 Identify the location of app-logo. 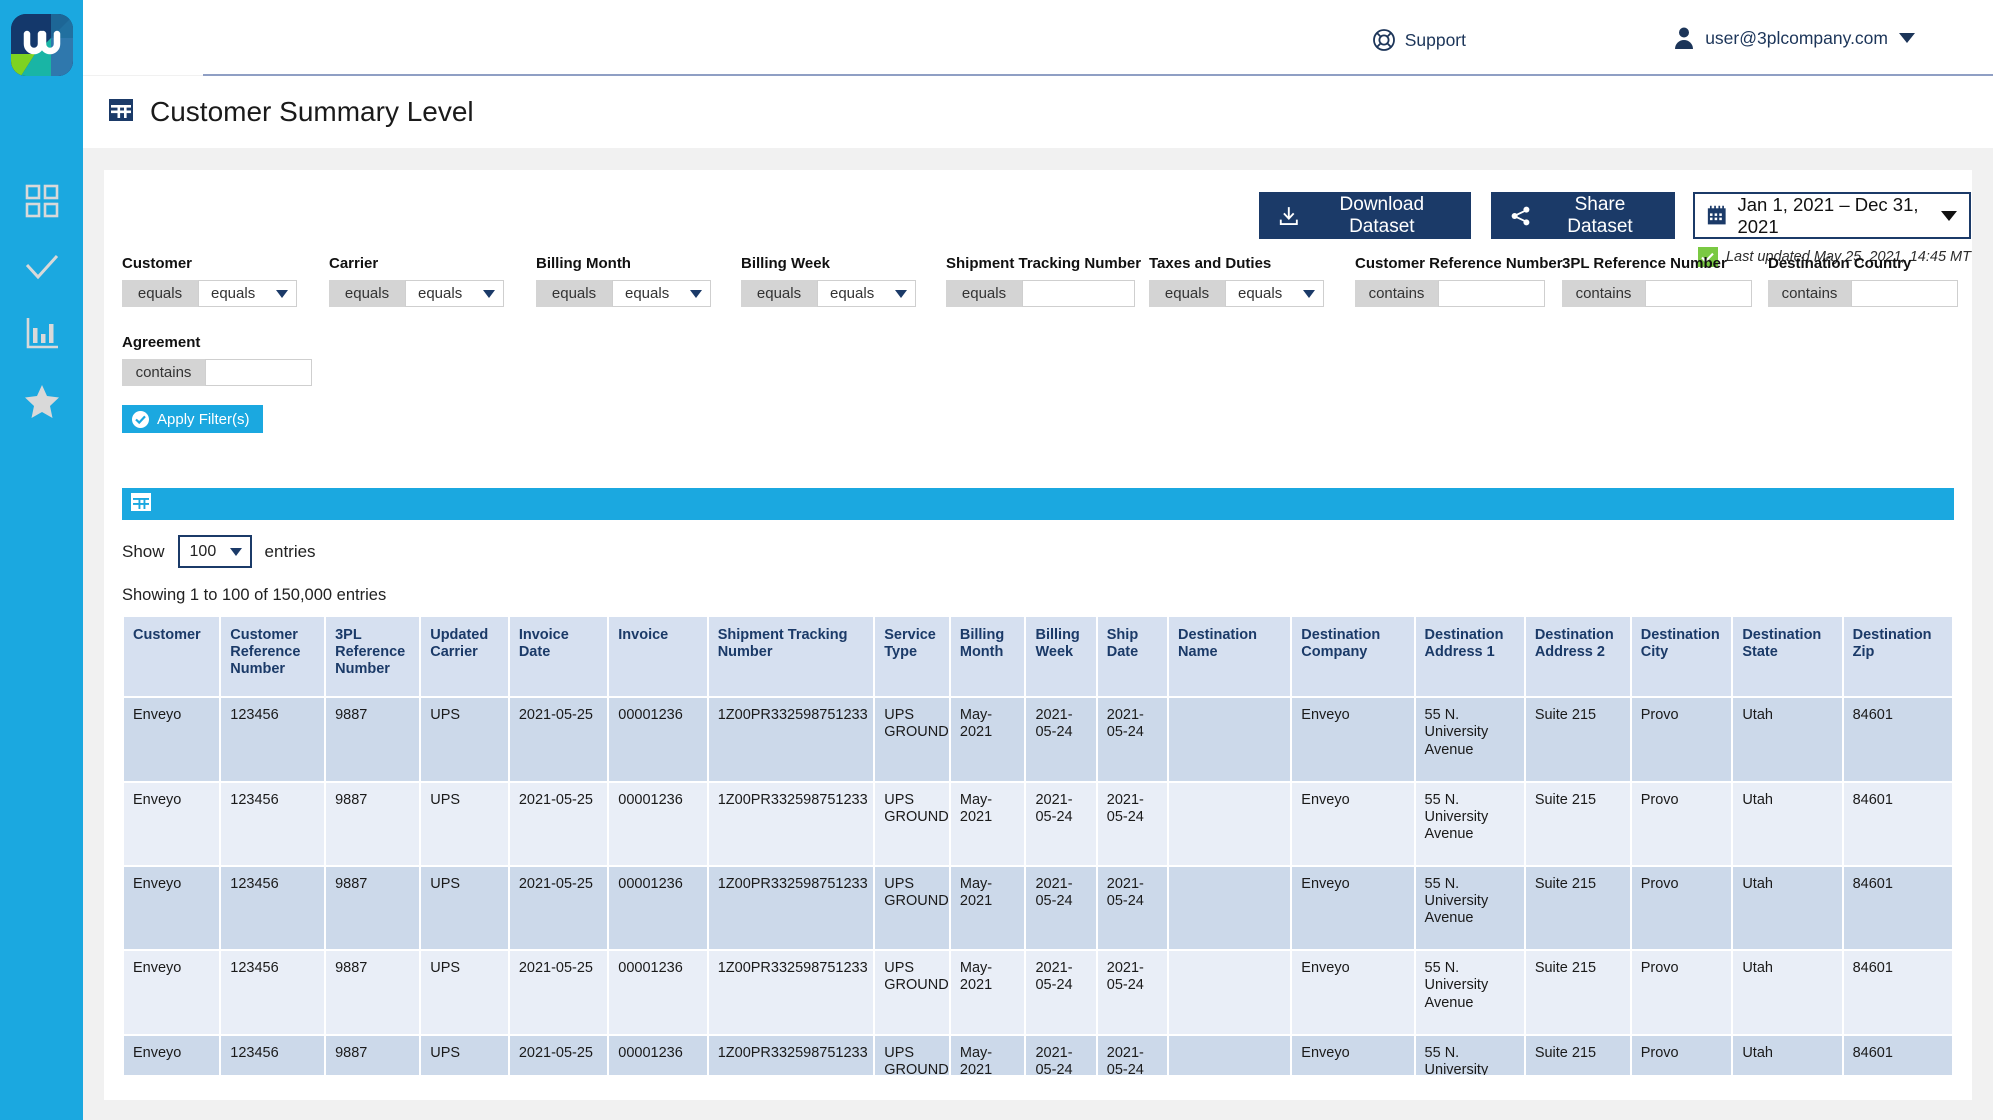
(42, 45).